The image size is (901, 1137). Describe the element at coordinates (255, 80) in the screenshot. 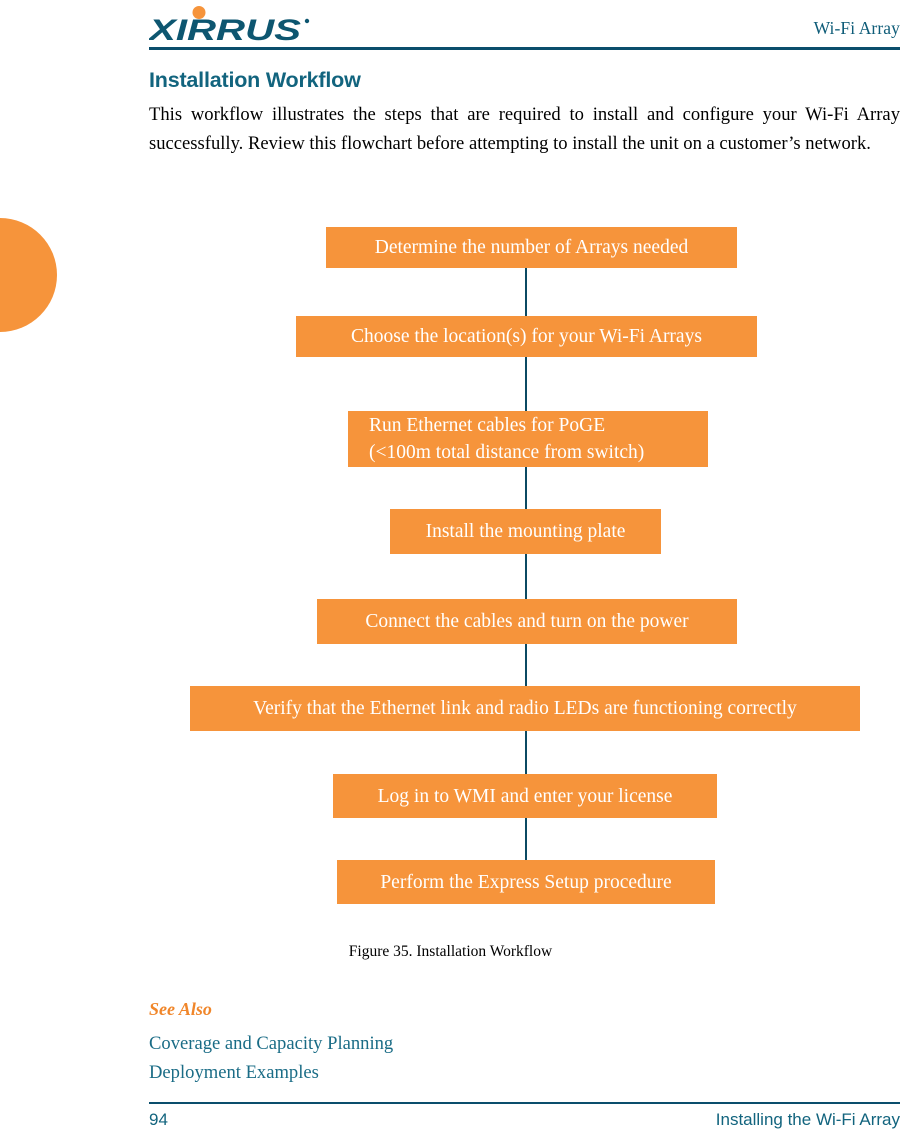

I see `page-title: Installation Workflow` at that location.